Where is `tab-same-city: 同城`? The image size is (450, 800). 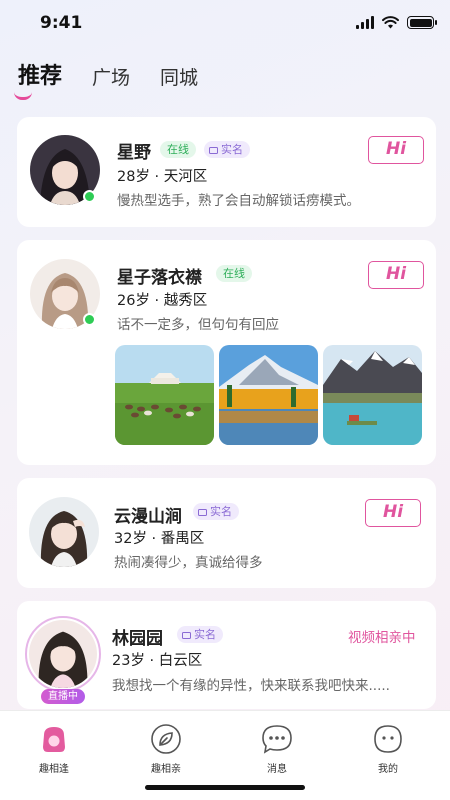 tab-same-city: 同城 is located at coordinates (179, 75).